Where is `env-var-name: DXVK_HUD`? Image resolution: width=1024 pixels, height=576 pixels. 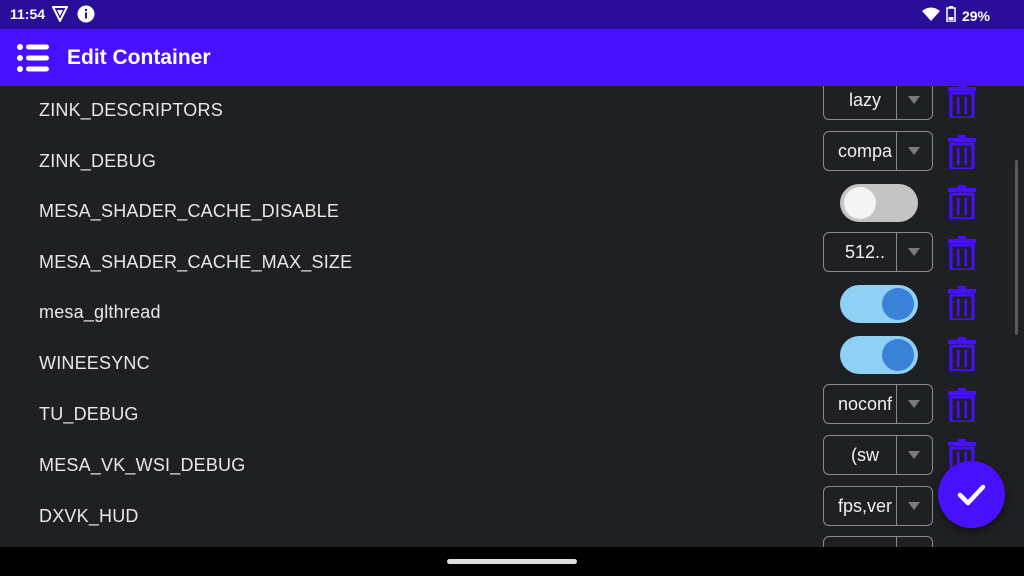
env-var-name: DXVK_HUD is located at coordinates (89, 516).